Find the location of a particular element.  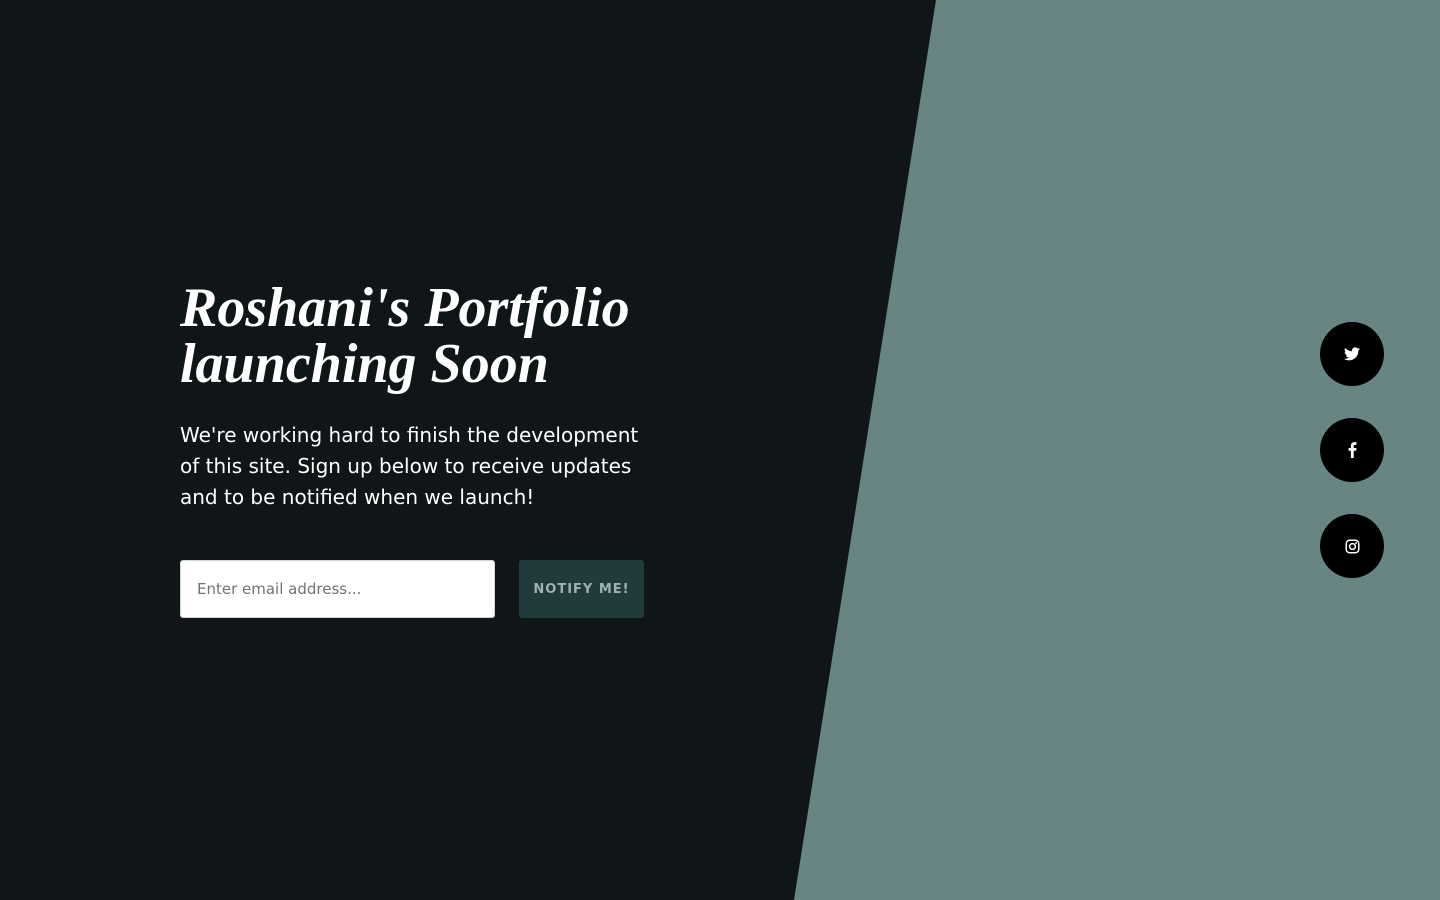

notify-me-button: NOTIFY ME! is located at coordinates (581, 589).